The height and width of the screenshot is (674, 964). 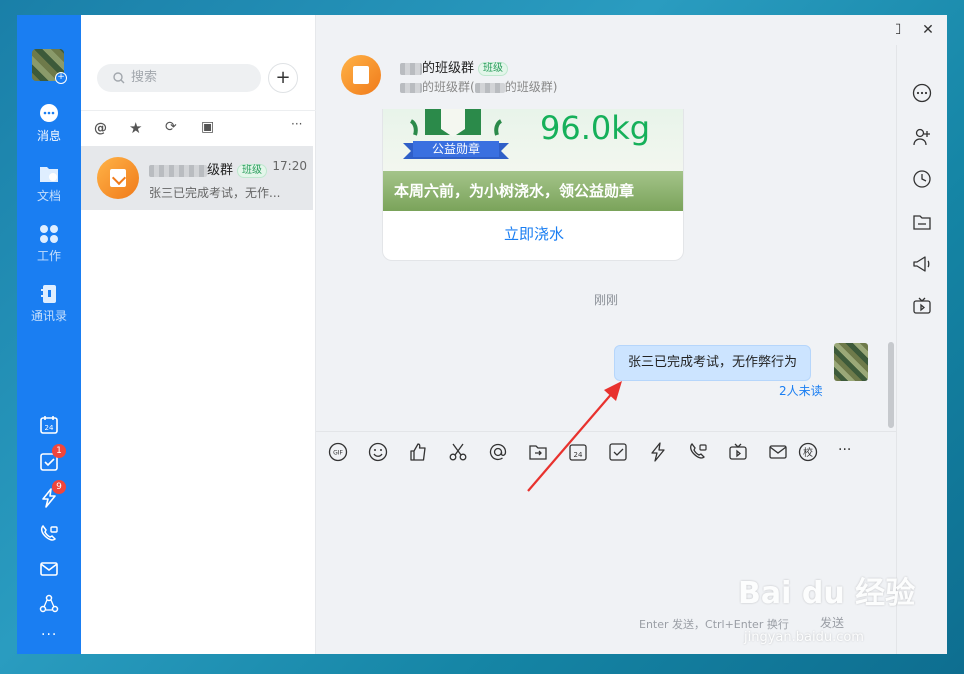 I want to click on history-icon, so click(x=922, y=179).